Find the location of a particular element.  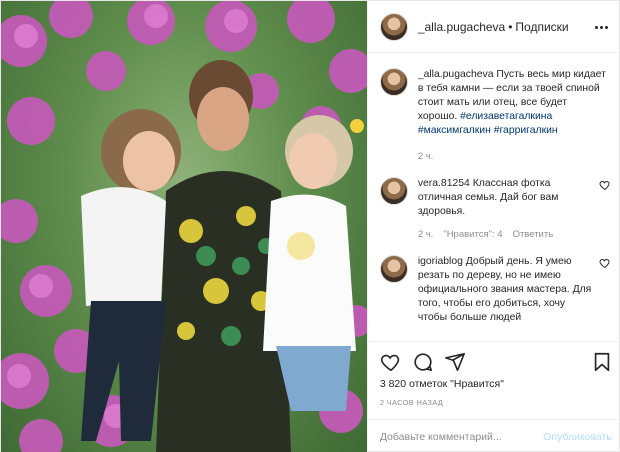

bookmark-icon is located at coordinates (602, 362).